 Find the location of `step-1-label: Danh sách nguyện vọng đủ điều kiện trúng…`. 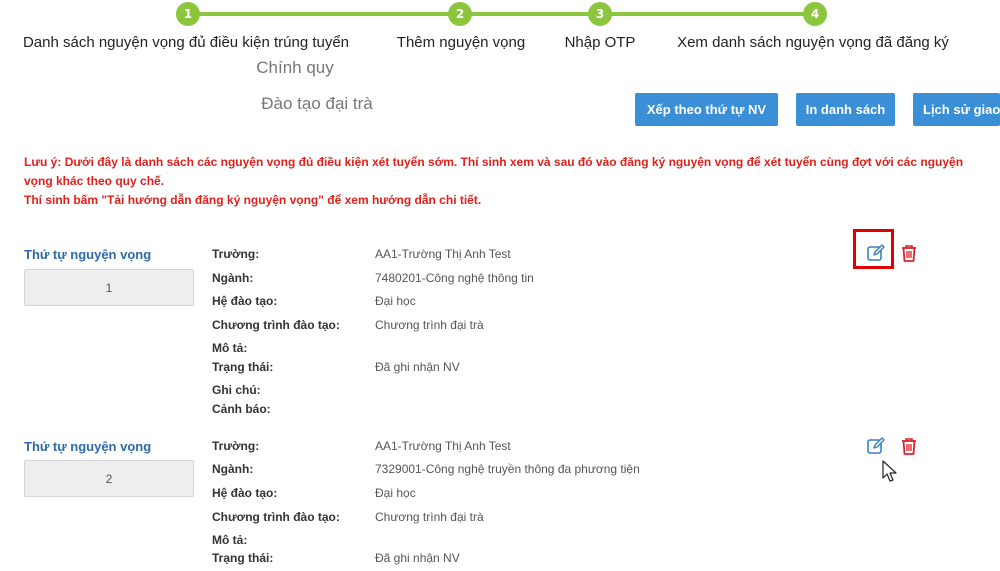

step-1-label: Danh sách nguyện vọng đủ điều kiện trúng… is located at coordinates (186, 42).